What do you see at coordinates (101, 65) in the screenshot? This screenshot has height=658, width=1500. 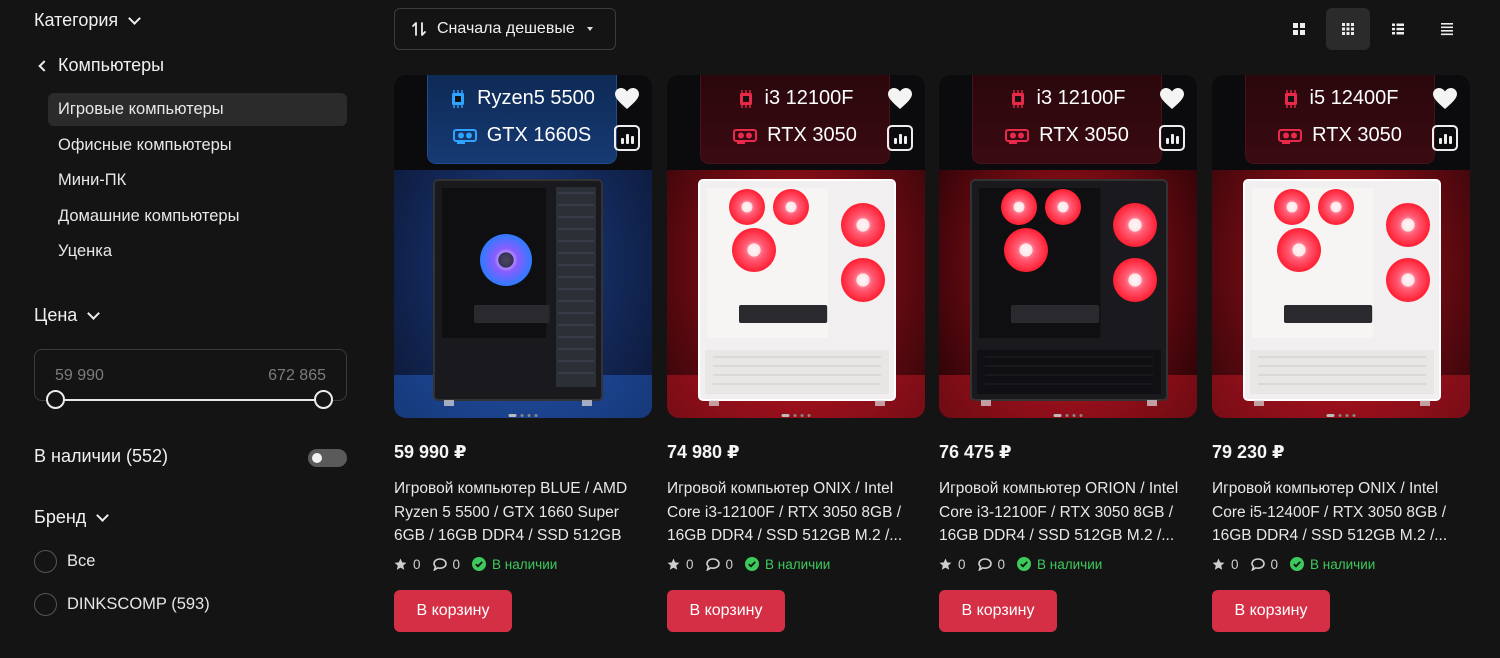 I see `parent-category-link: Компьютеры` at bounding box center [101, 65].